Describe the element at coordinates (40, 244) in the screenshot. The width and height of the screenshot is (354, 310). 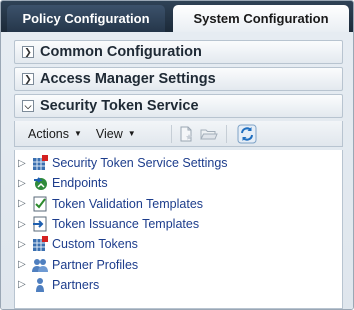
I see `custom-tokens-icon` at that location.